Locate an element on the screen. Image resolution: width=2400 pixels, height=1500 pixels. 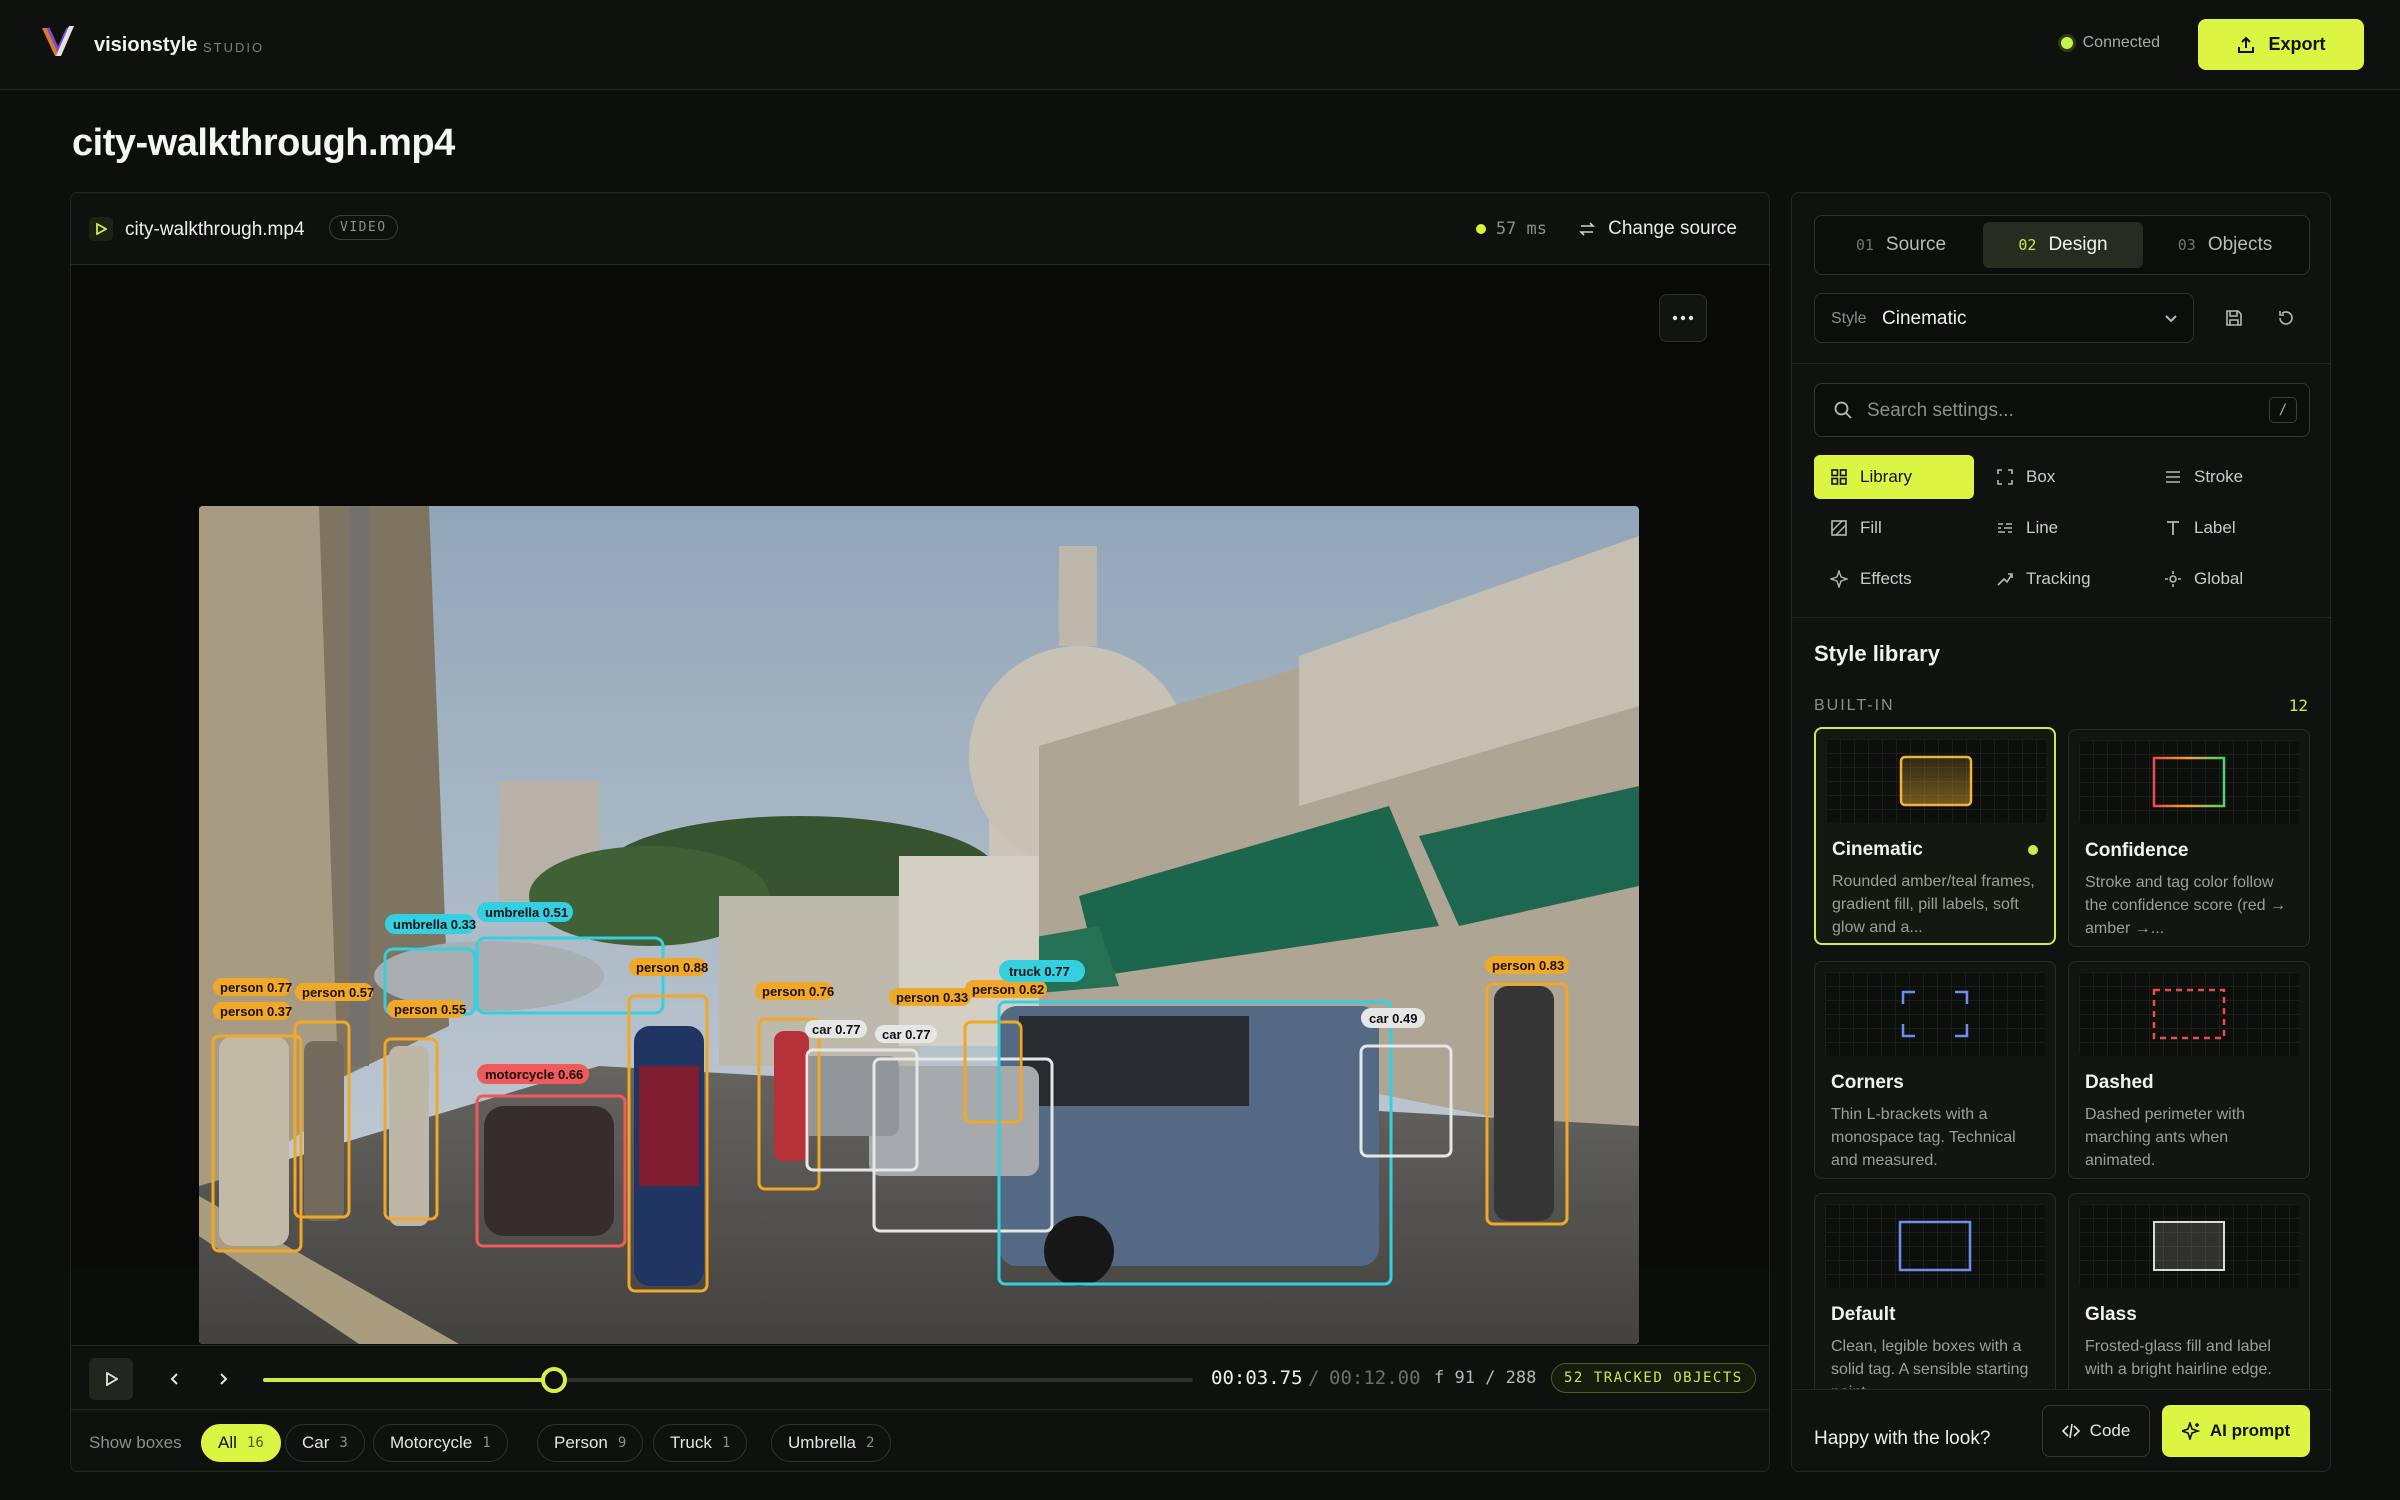
detection-label: person 0.33 is located at coordinates (930, 997).